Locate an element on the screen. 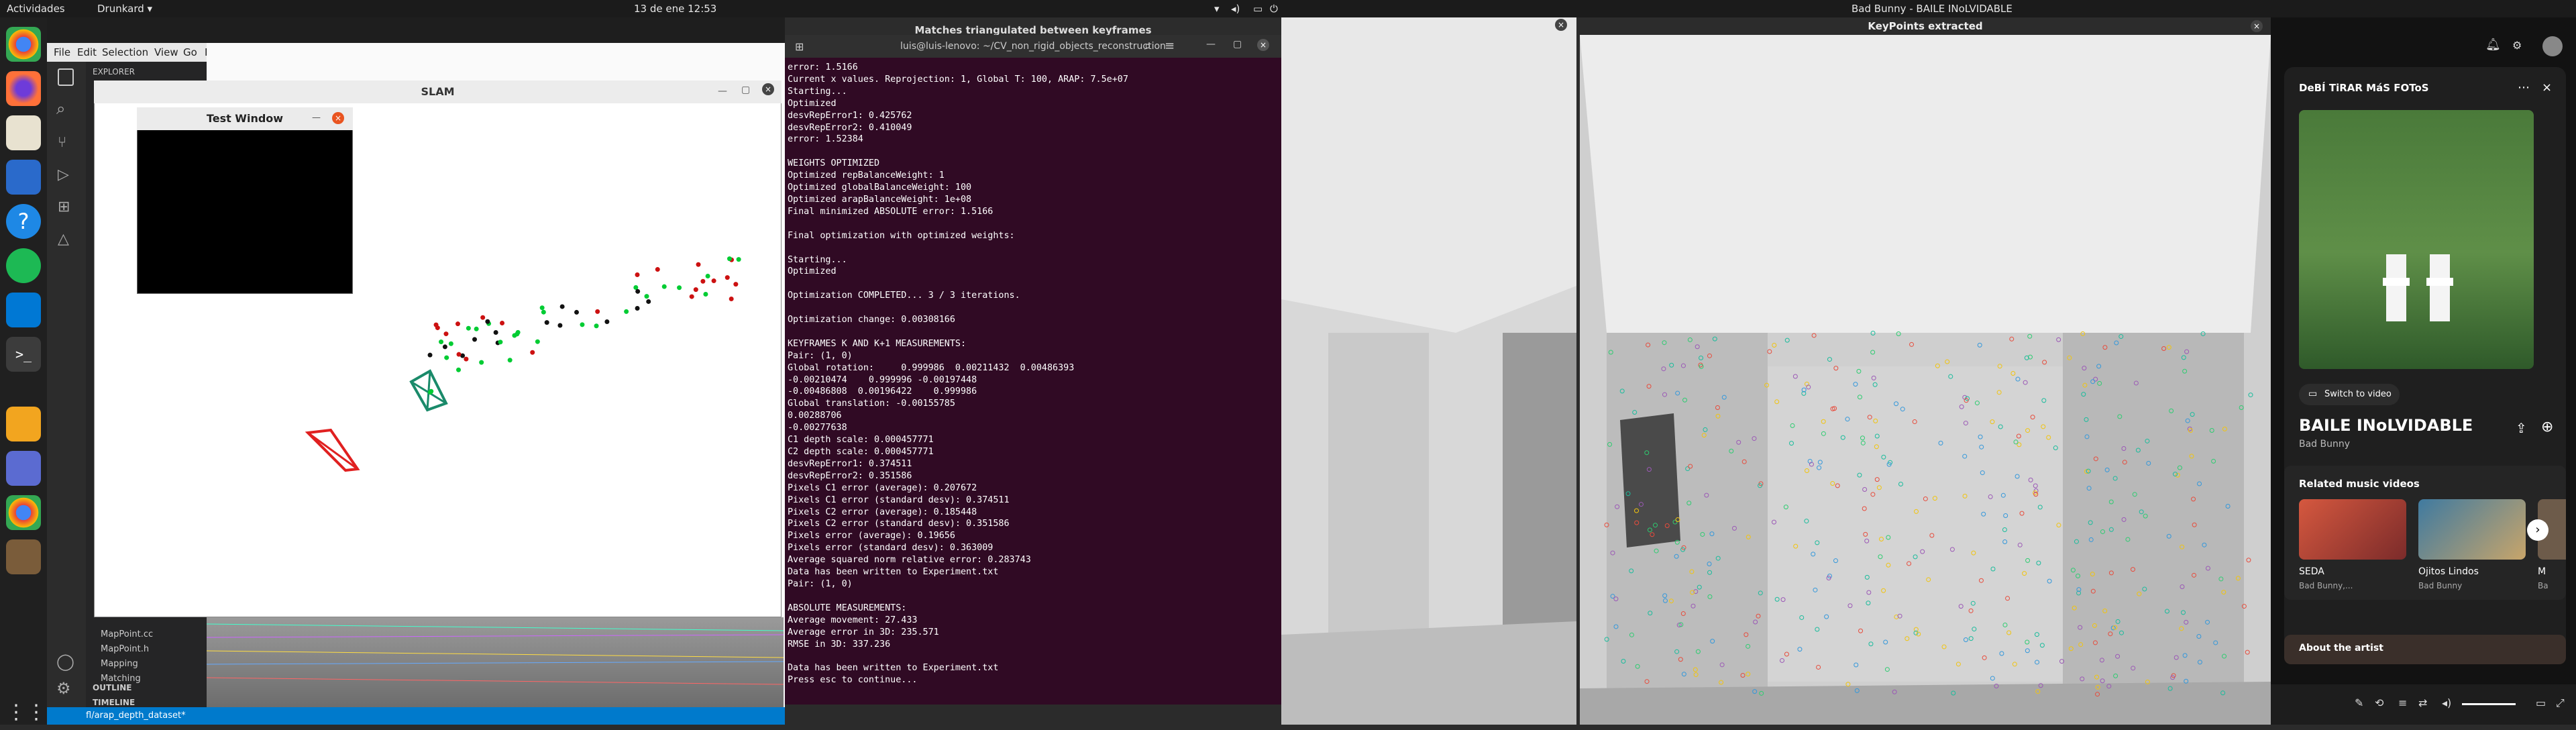  expand-icon: ⤢ is located at coordinates (2560, 703).